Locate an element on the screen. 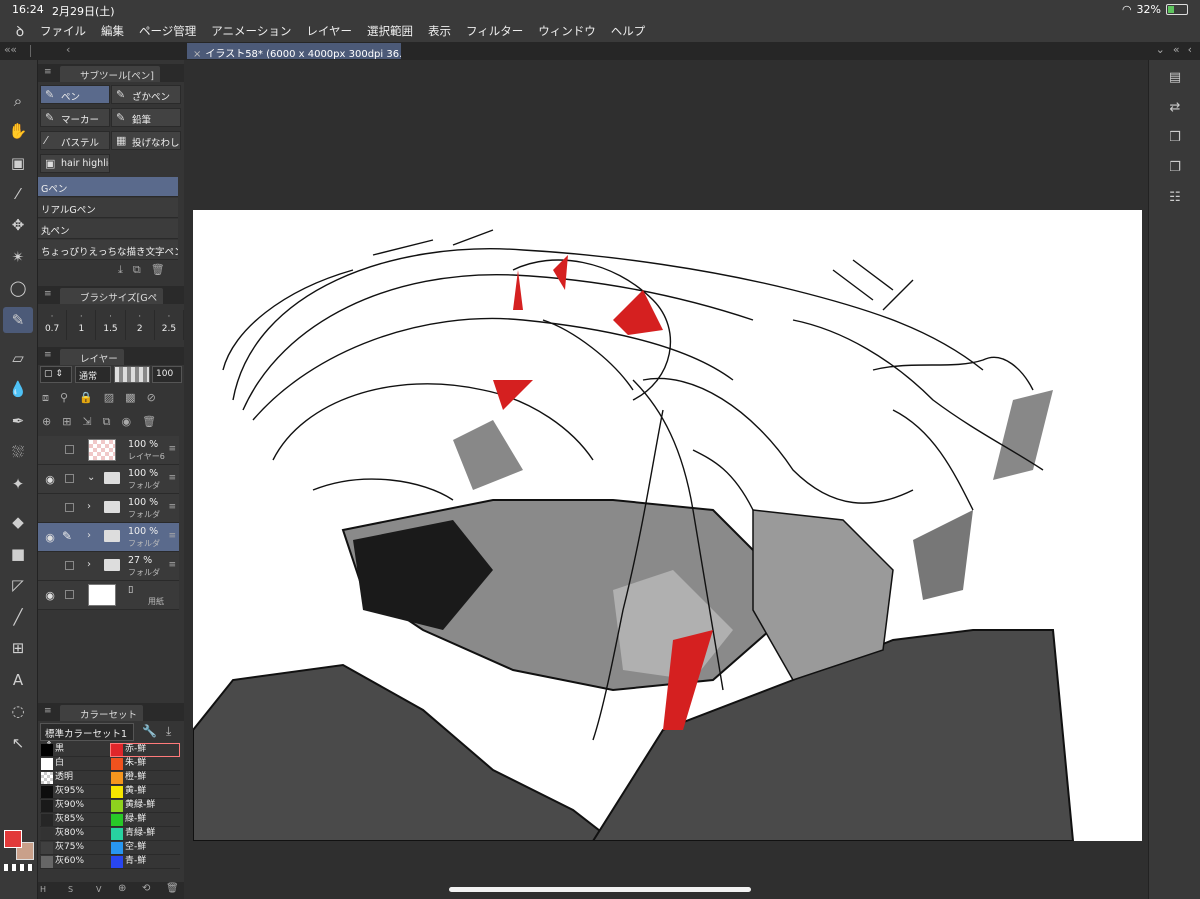 Image resolution: width=1200 pixels, height=899 pixels. new-layer-icon: ⊕ is located at coordinates (46, 422).